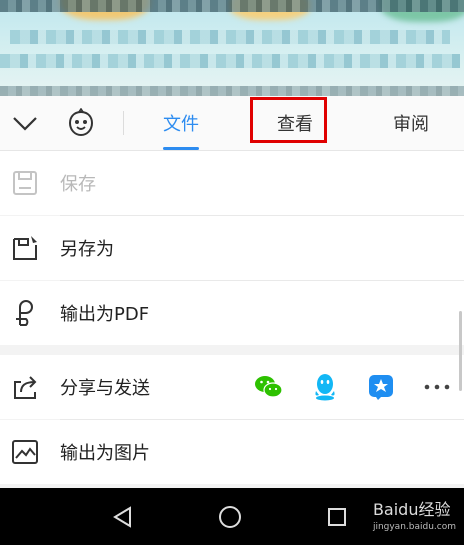 The image size is (464, 545). What do you see at coordinates (232, 248) in the screenshot?
I see `menu-item-save-as: 另存为` at bounding box center [232, 248].